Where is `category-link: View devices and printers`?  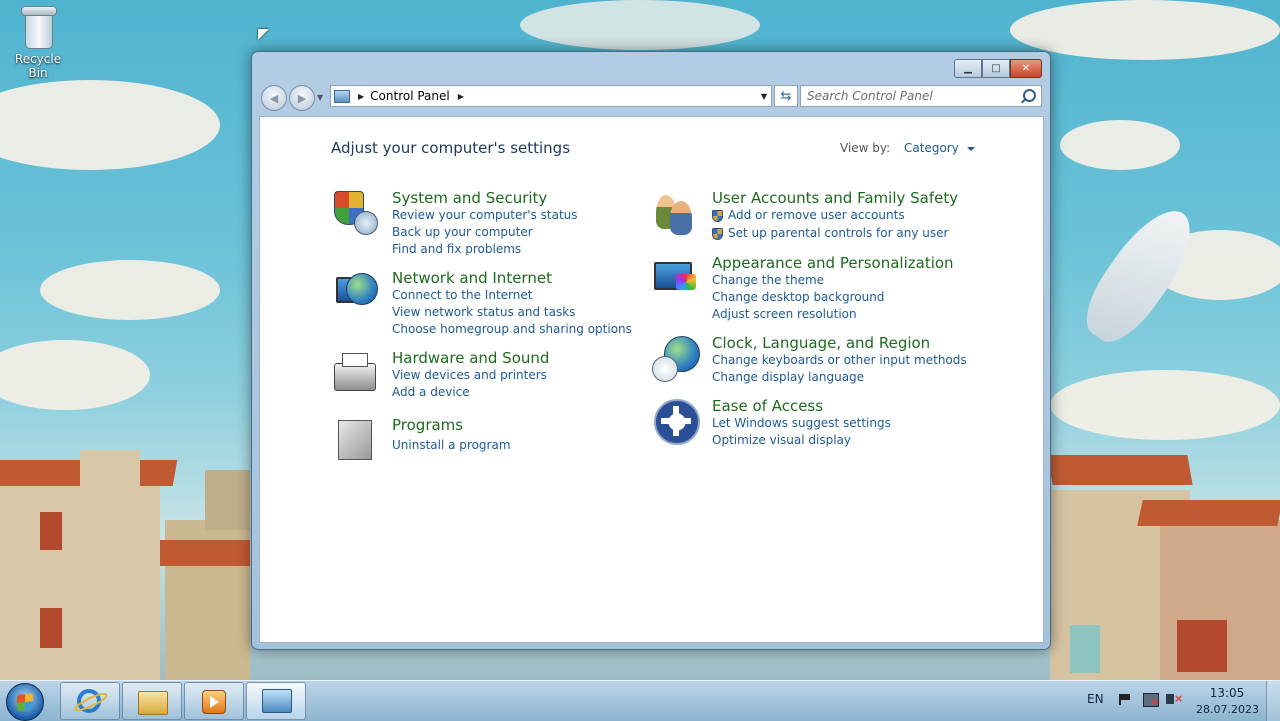
category-link: View devices and printers is located at coordinates (470, 375).